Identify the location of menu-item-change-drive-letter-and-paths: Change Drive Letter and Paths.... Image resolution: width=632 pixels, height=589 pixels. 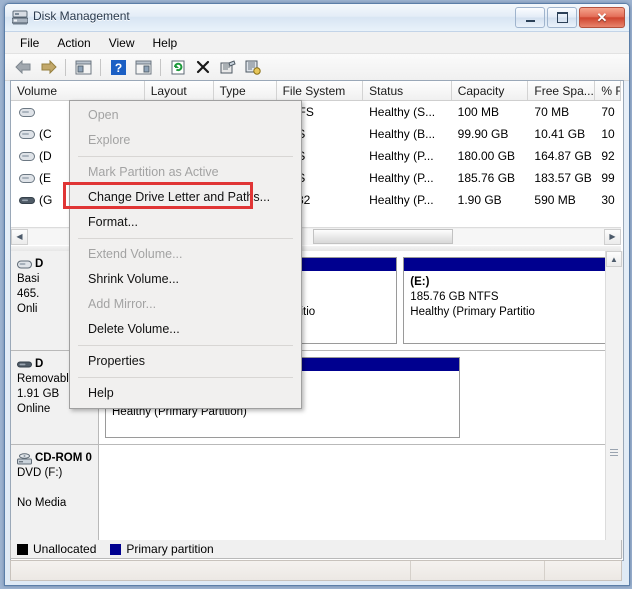
(185, 197).